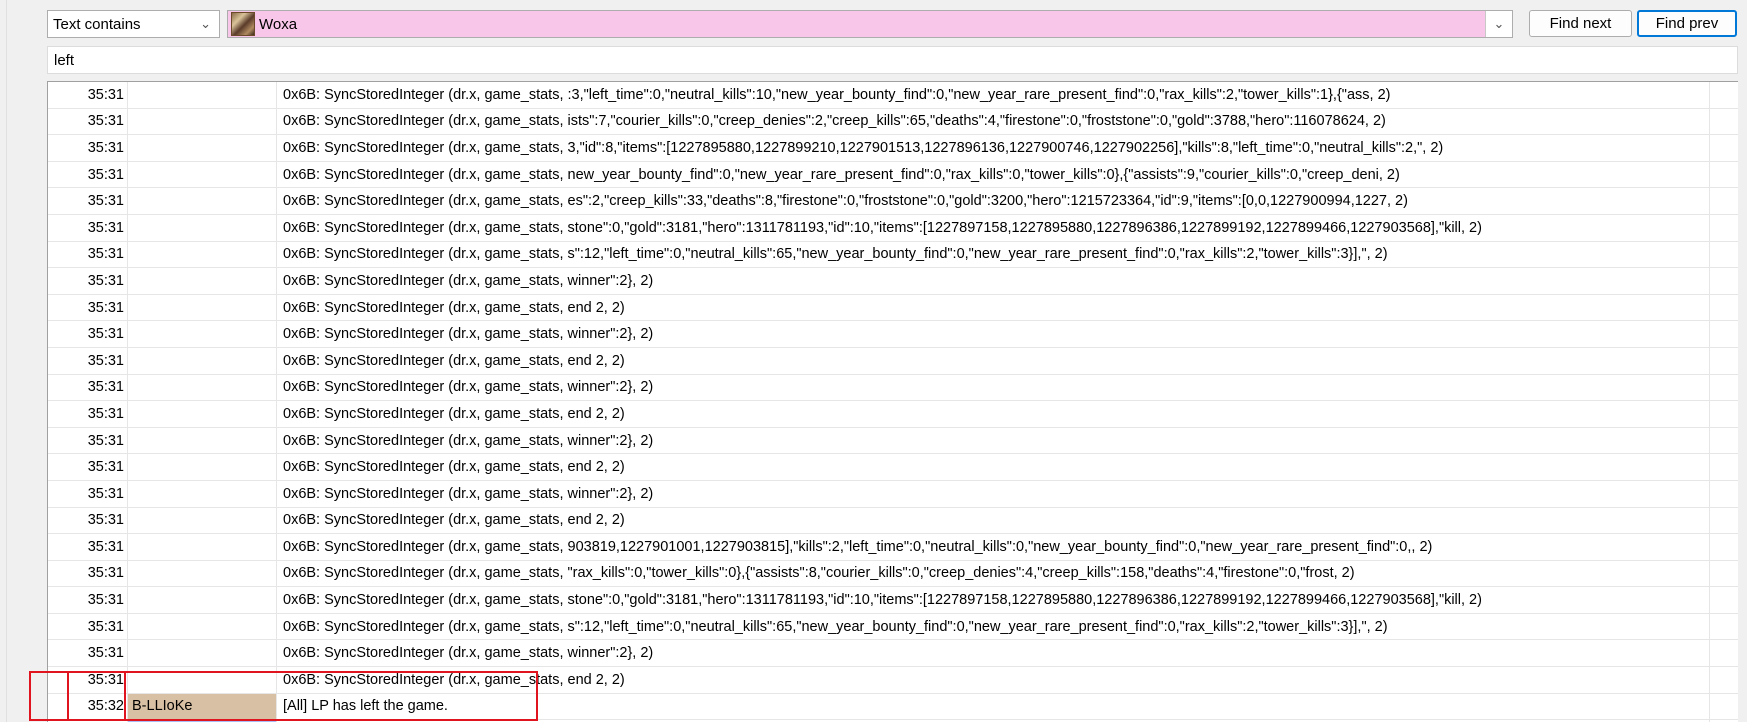 The image size is (1747, 722). What do you see at coordinates (870, 24) in the screenshot?
I see `player-combo: Woxa ⌄` at bounding box center [870, 24].